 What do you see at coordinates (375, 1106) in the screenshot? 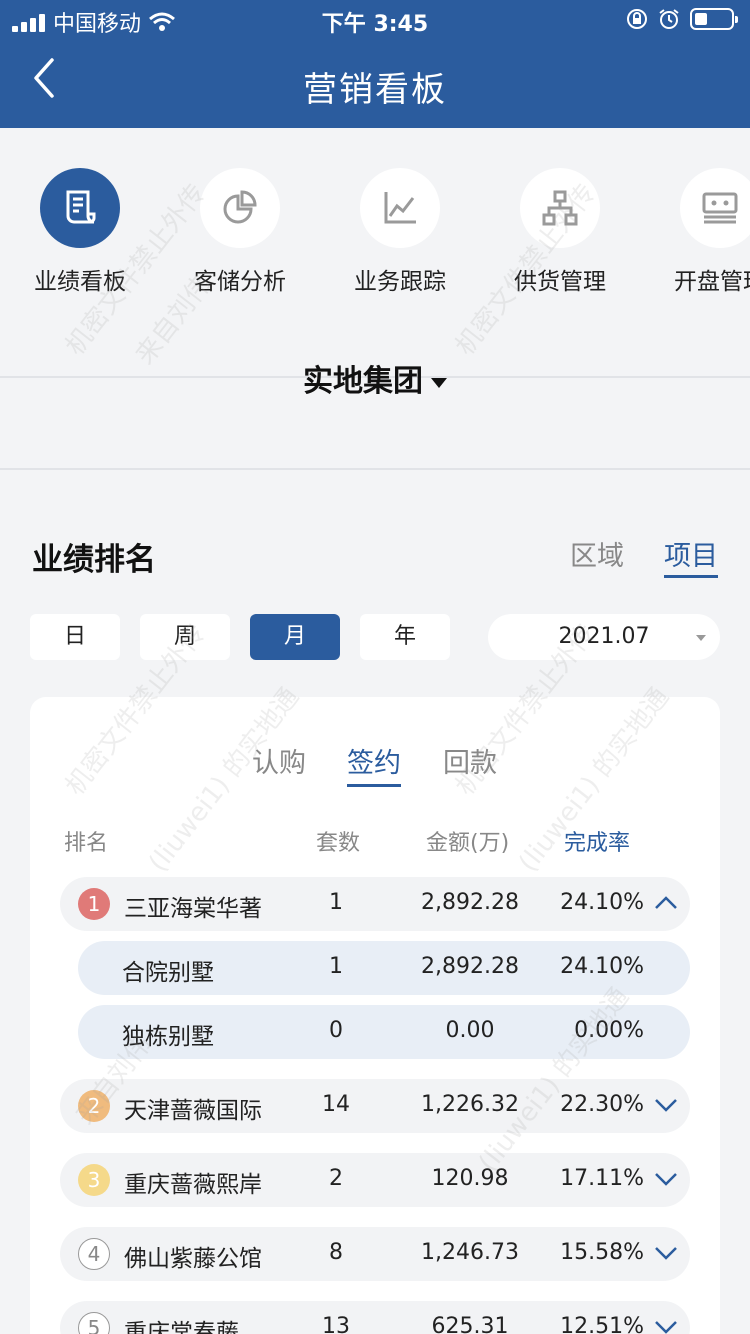
I see `table-row: 2 天津蔷薇国际 14 1,226.32 22.30%` at bounding box center [375, 1106].